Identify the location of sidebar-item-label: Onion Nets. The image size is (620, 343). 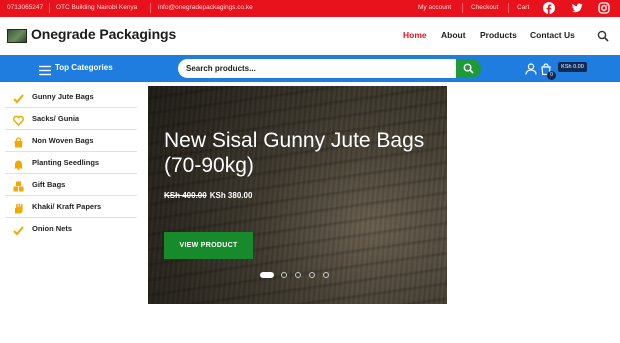
(52, 228).